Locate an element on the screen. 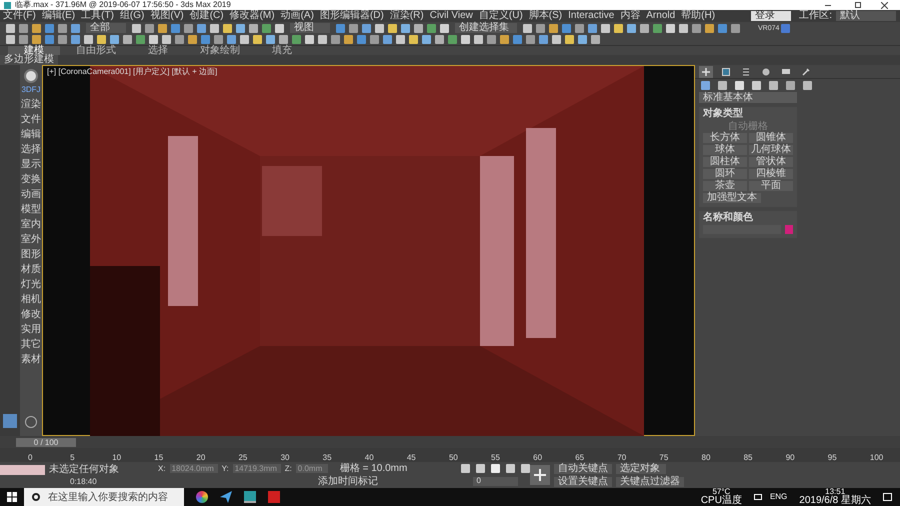 This screenshot has height=506, width=900. sidebar-item: 动画 is located at coordinates (31, 194).